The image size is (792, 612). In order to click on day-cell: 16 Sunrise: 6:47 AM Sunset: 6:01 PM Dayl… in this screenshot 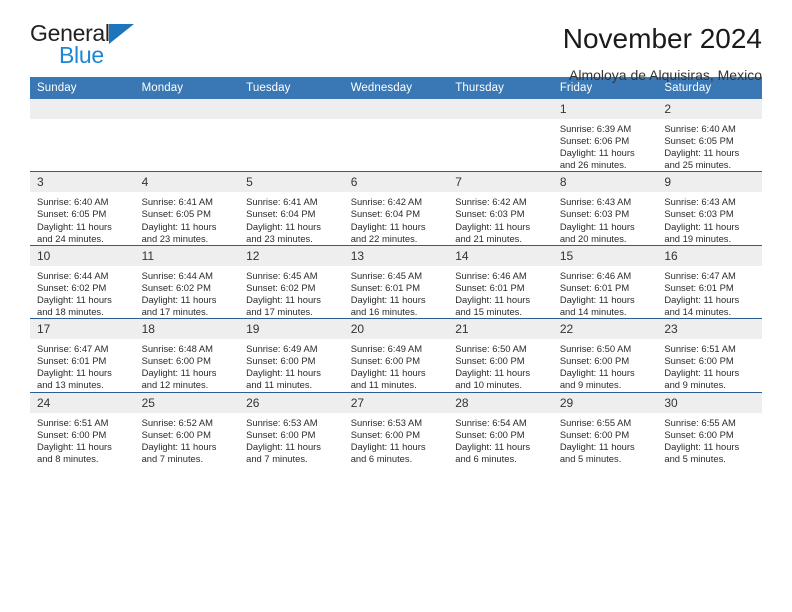, I will do `click(709, 281)`.